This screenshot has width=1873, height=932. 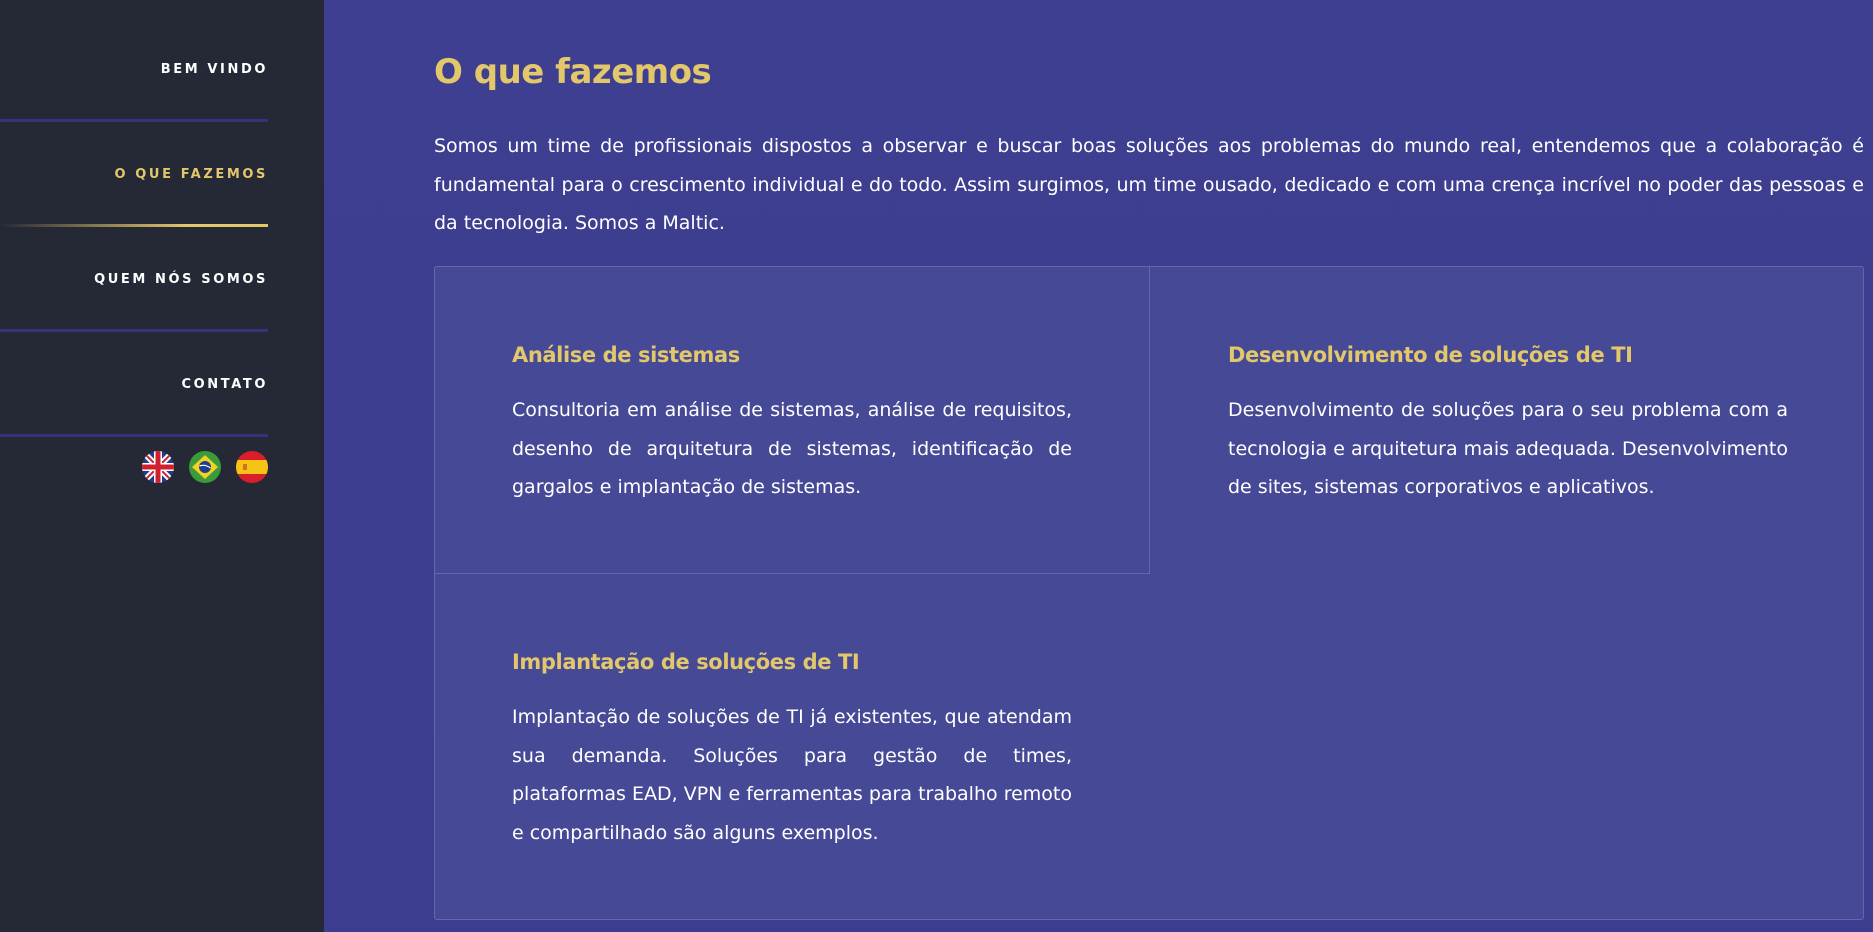 What do you see at coordinates (158, 467) in the screenshot?
I see `uk-flag-icon` at bounding box center [158, 467].